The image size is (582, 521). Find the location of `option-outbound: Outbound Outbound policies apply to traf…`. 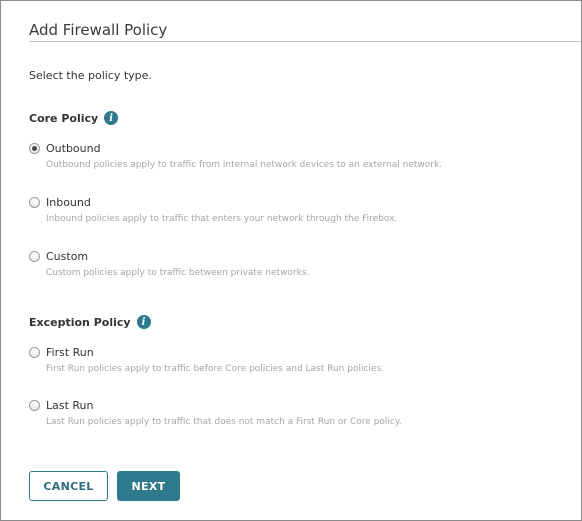

option-outbound: Outbound Outbound policies apply to traf… is located at coordinates (235, 156).